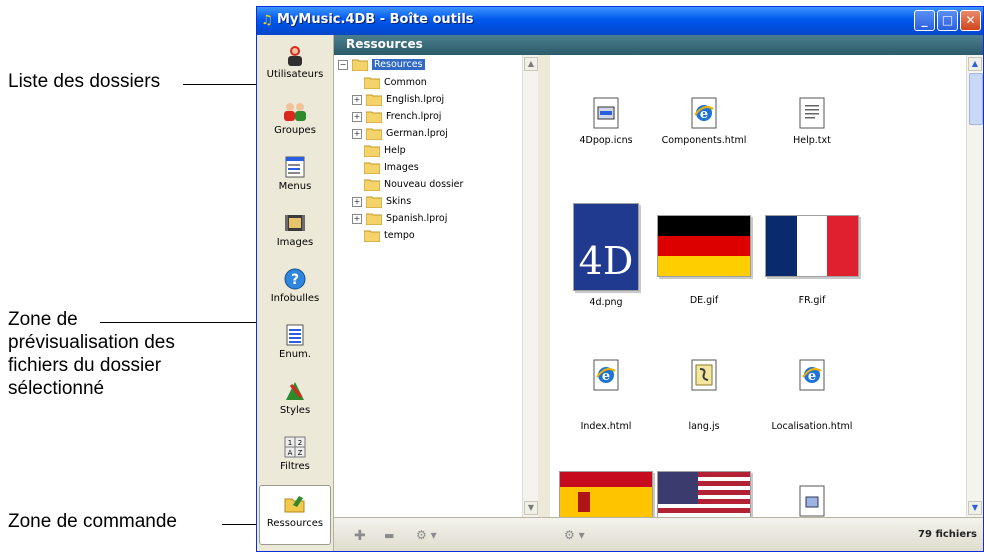 This screenshot has width=984, height=552. I want to click on tree-node-german-lproj: + German.lproj, so click(400, 134).